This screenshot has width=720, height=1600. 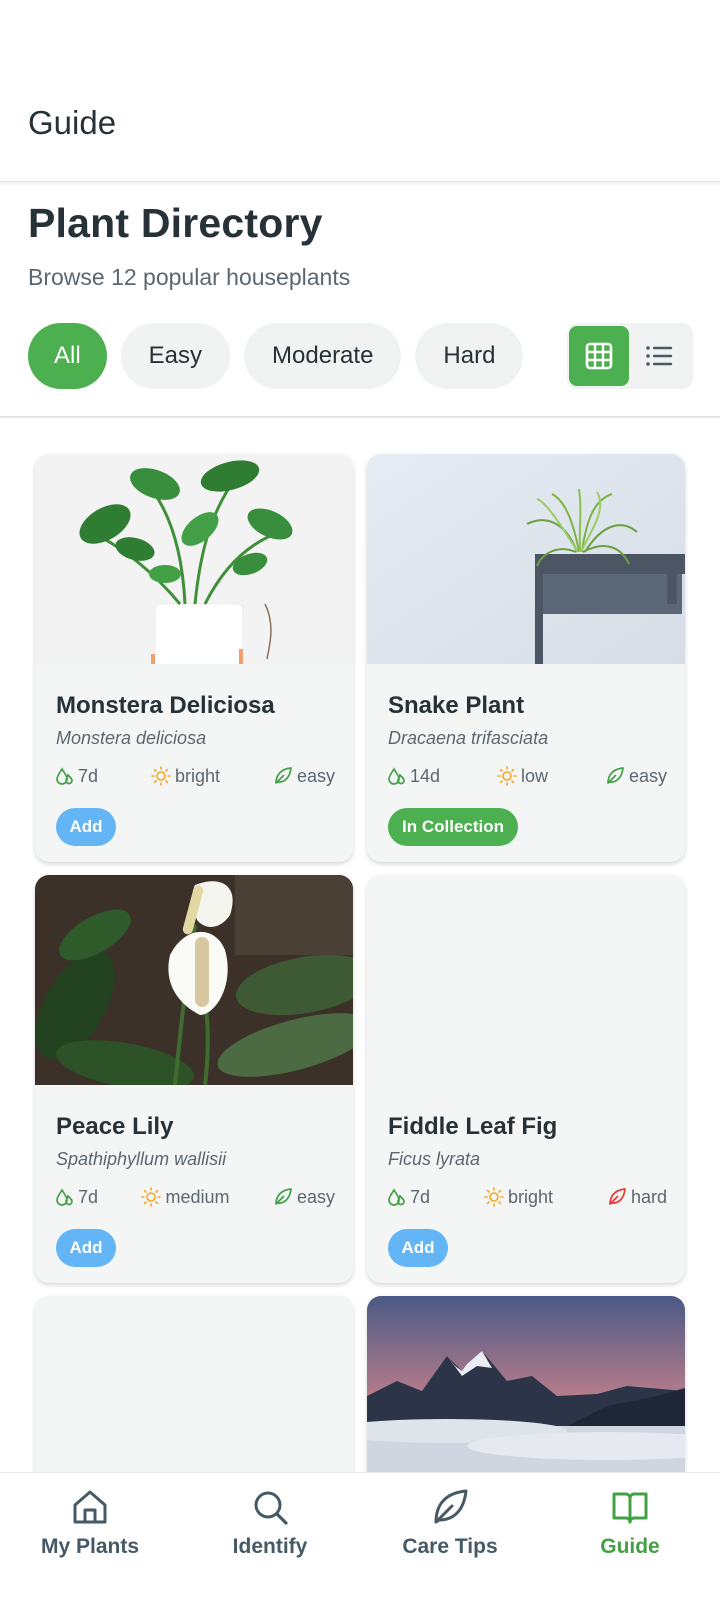 I want to click on home-icon, so click(x=90, y=1507).